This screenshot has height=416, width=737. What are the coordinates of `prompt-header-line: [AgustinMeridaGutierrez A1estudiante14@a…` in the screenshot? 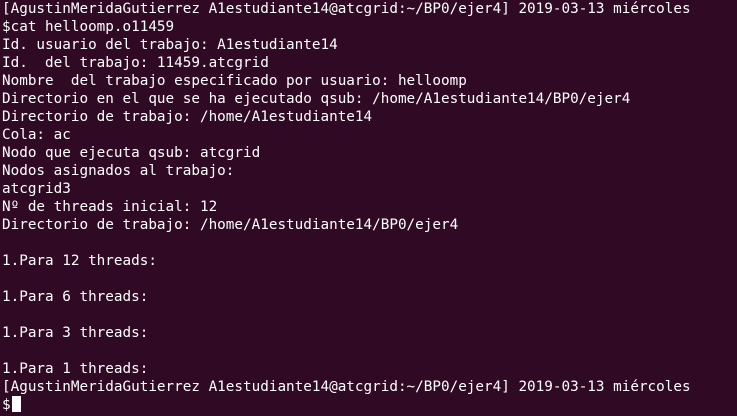 It's located at (346, 9).